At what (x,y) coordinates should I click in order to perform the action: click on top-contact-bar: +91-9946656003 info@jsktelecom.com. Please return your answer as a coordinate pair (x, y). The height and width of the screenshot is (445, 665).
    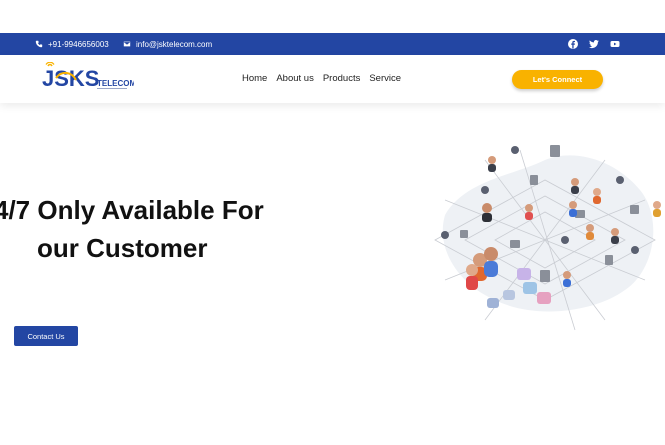
    Looking at the image, I should click on (332, 44).